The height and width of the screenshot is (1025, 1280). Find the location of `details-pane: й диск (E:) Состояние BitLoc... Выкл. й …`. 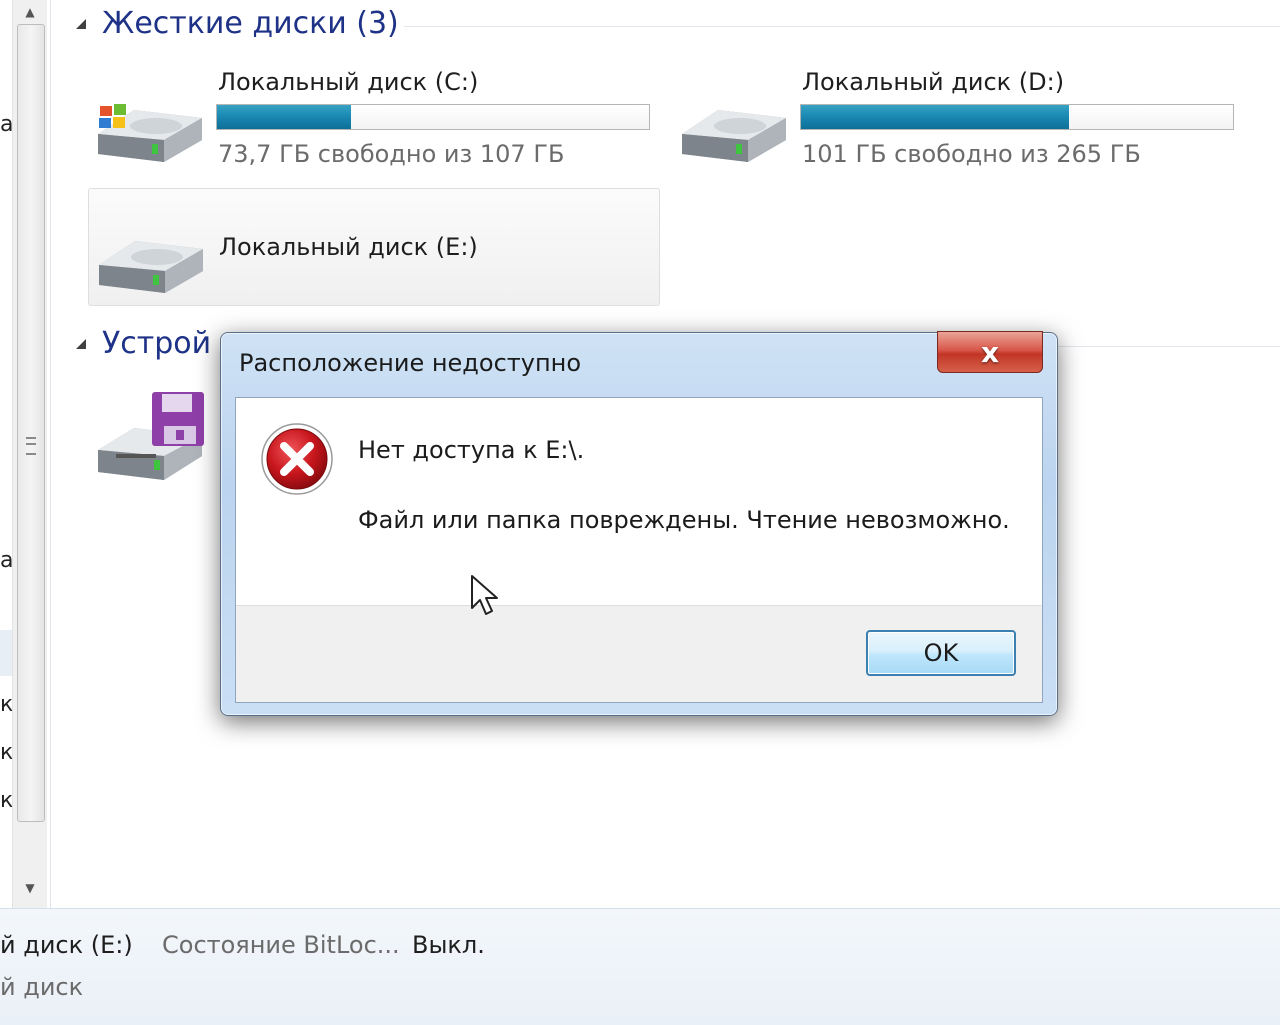

details-pane: й диск (E:) Состояние BitLoc... Выкл. й … is located at coordinates (640, 966).